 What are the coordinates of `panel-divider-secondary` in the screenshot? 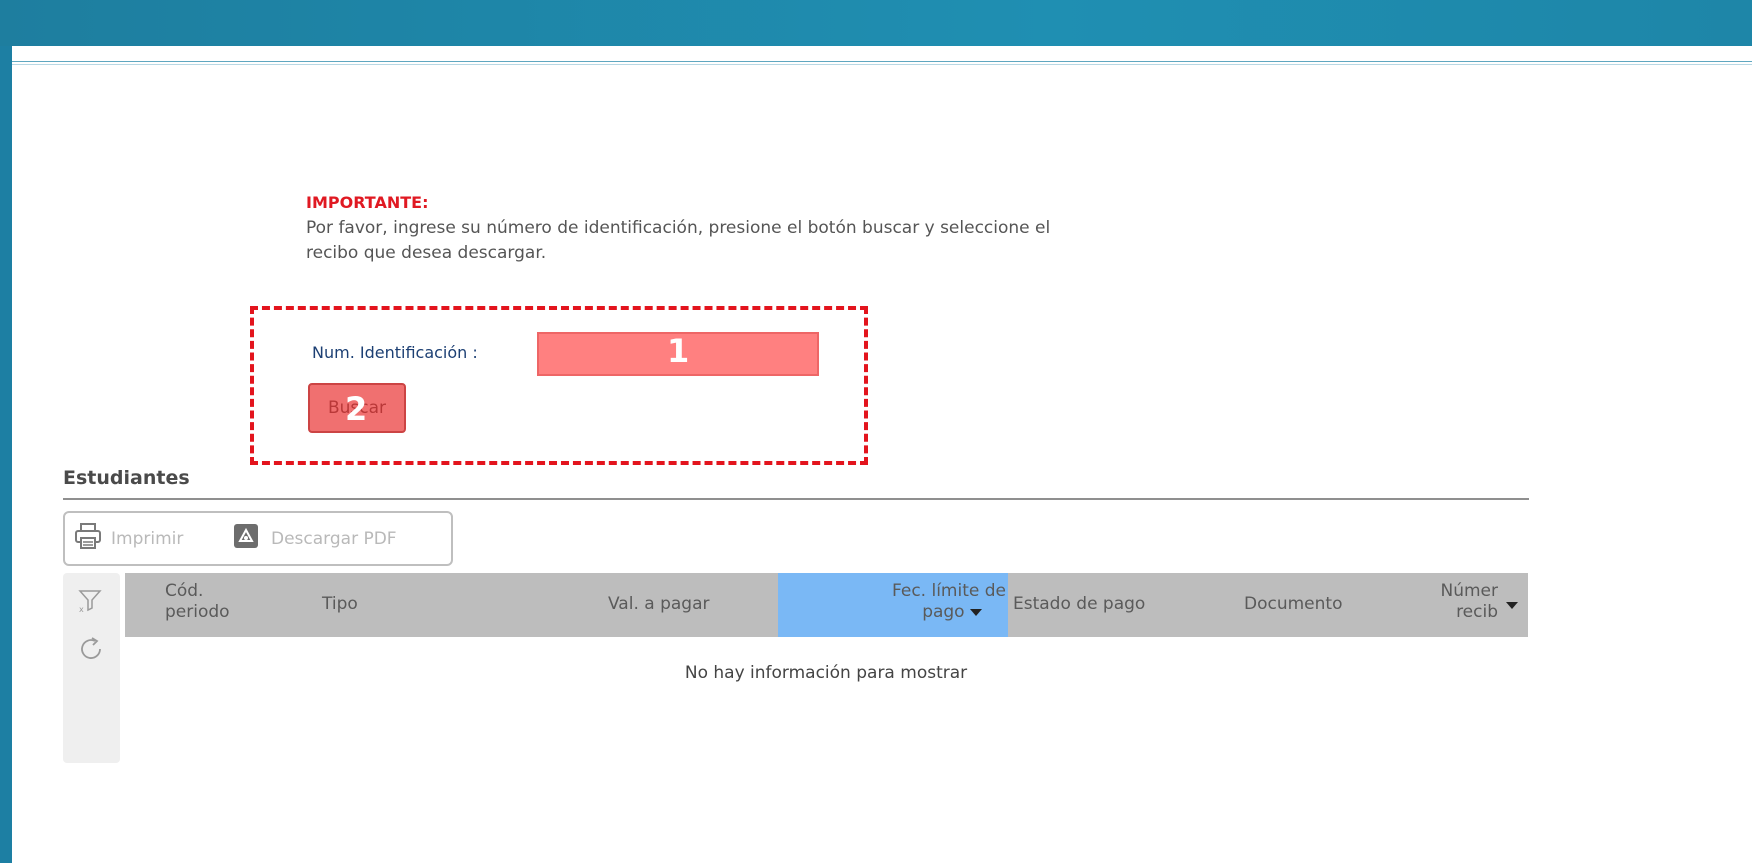 It's located at (882, 64).